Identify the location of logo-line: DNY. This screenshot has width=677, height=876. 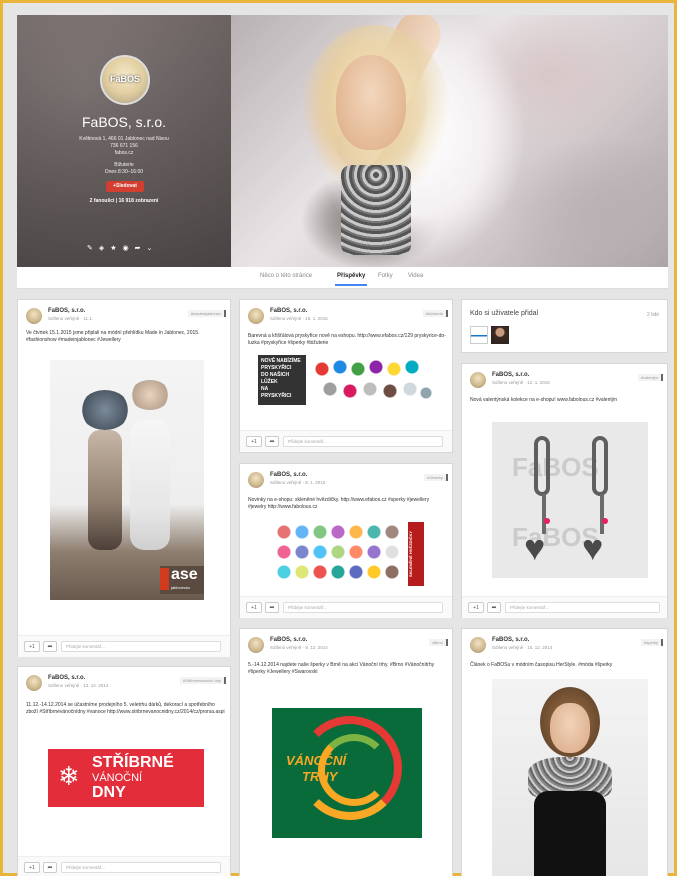
(109, 792).